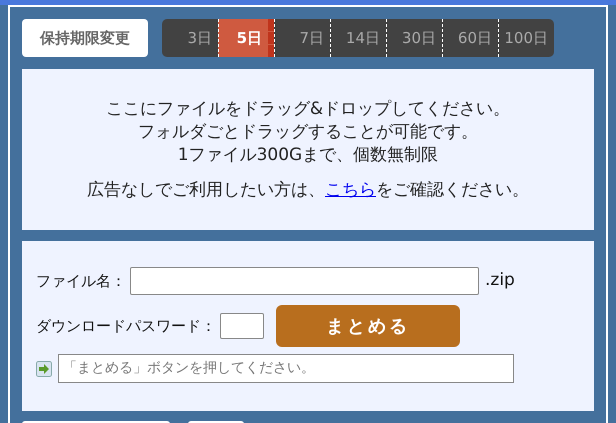 This screenshot has height=423, width=616. What do you see at coordinates (358, 38) in the screenshot?
I see `period-tab: 14日` at bounding box center [358, 38].